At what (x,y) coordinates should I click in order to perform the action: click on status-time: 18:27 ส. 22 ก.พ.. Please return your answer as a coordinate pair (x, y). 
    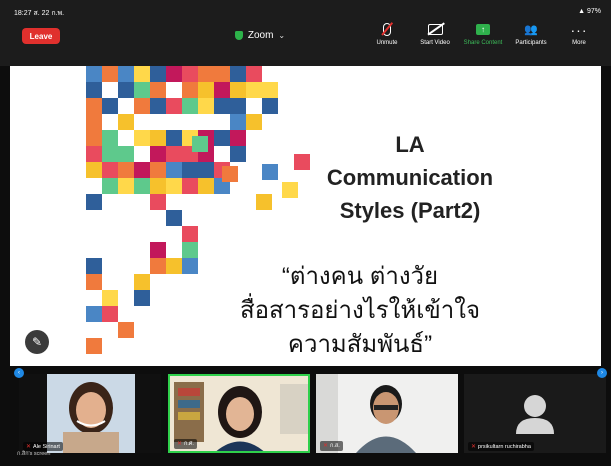
    Looking at the image, I should click on (39, 13).